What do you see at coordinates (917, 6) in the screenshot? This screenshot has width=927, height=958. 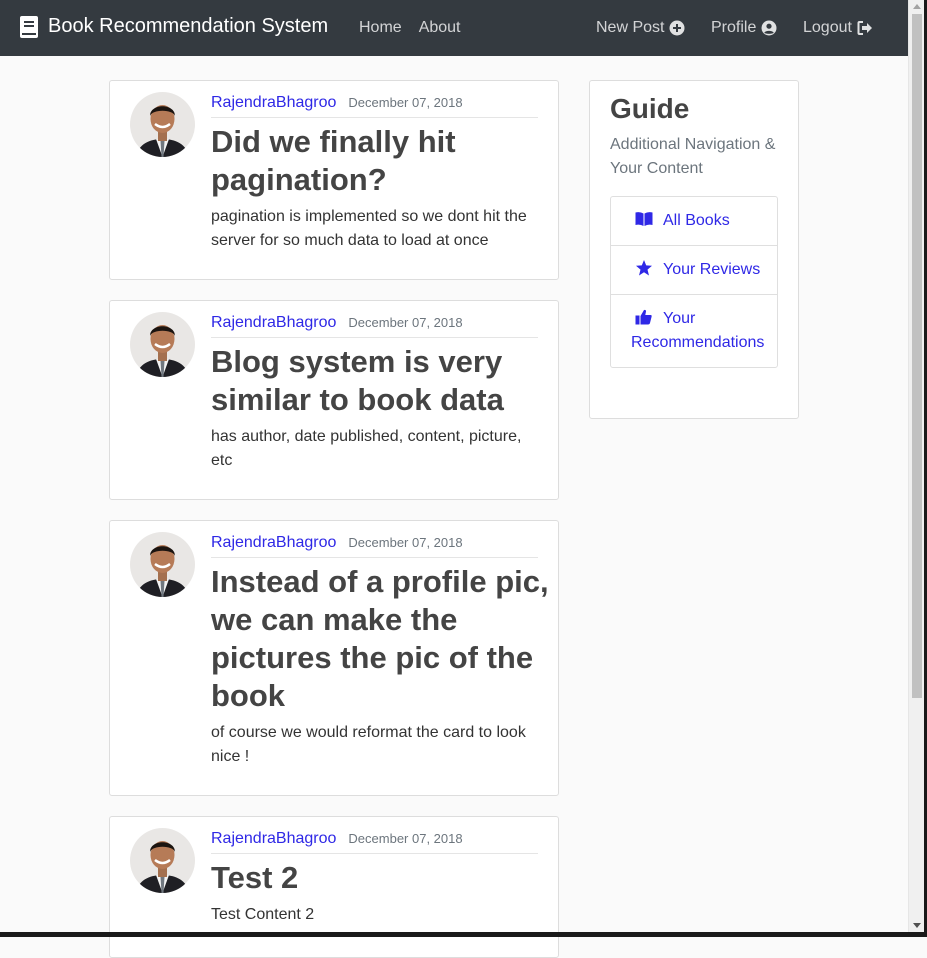 I see `scroll-up-arrow-icon` at bounding box center [917, 6].